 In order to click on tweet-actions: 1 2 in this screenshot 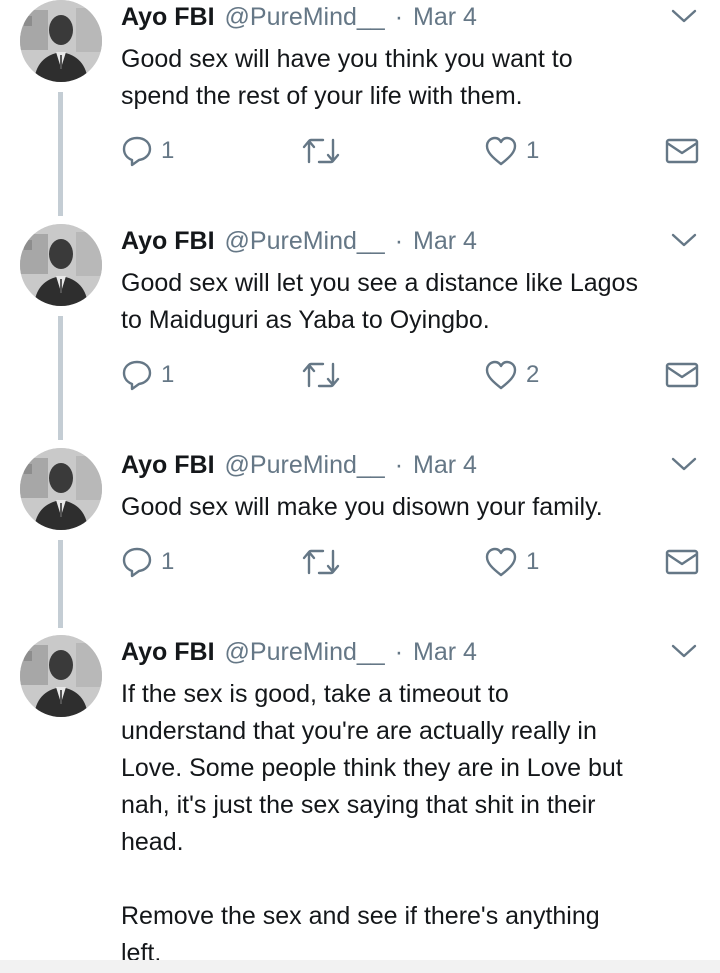, I will do `click(416, 375)`.